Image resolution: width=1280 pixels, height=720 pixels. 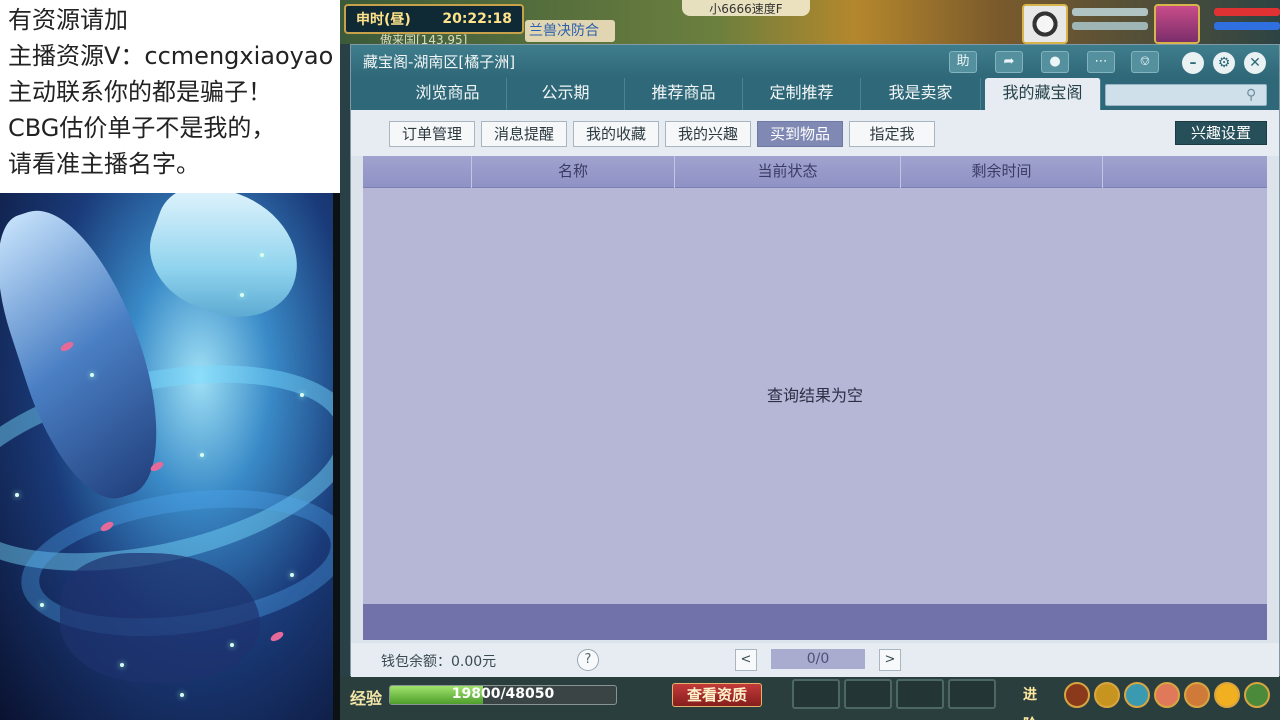 What do you see at coordinates (1254, 95) in the screenshot?
I see `search-icon: ⚲` at bounding box center [1254, 95].